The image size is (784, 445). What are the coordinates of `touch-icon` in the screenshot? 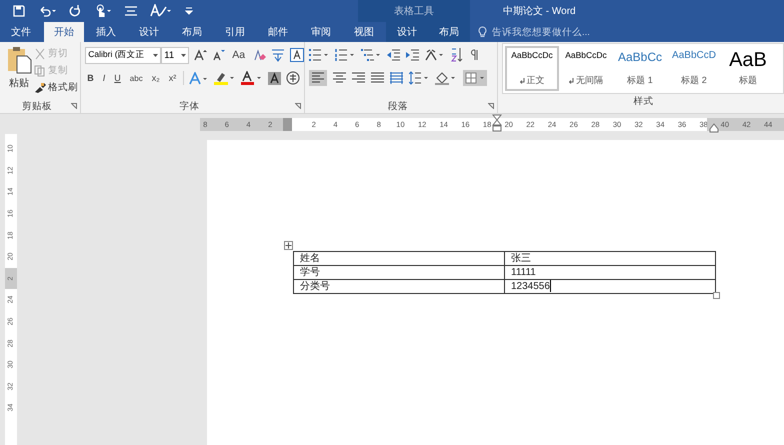 It's located at (103, 11).